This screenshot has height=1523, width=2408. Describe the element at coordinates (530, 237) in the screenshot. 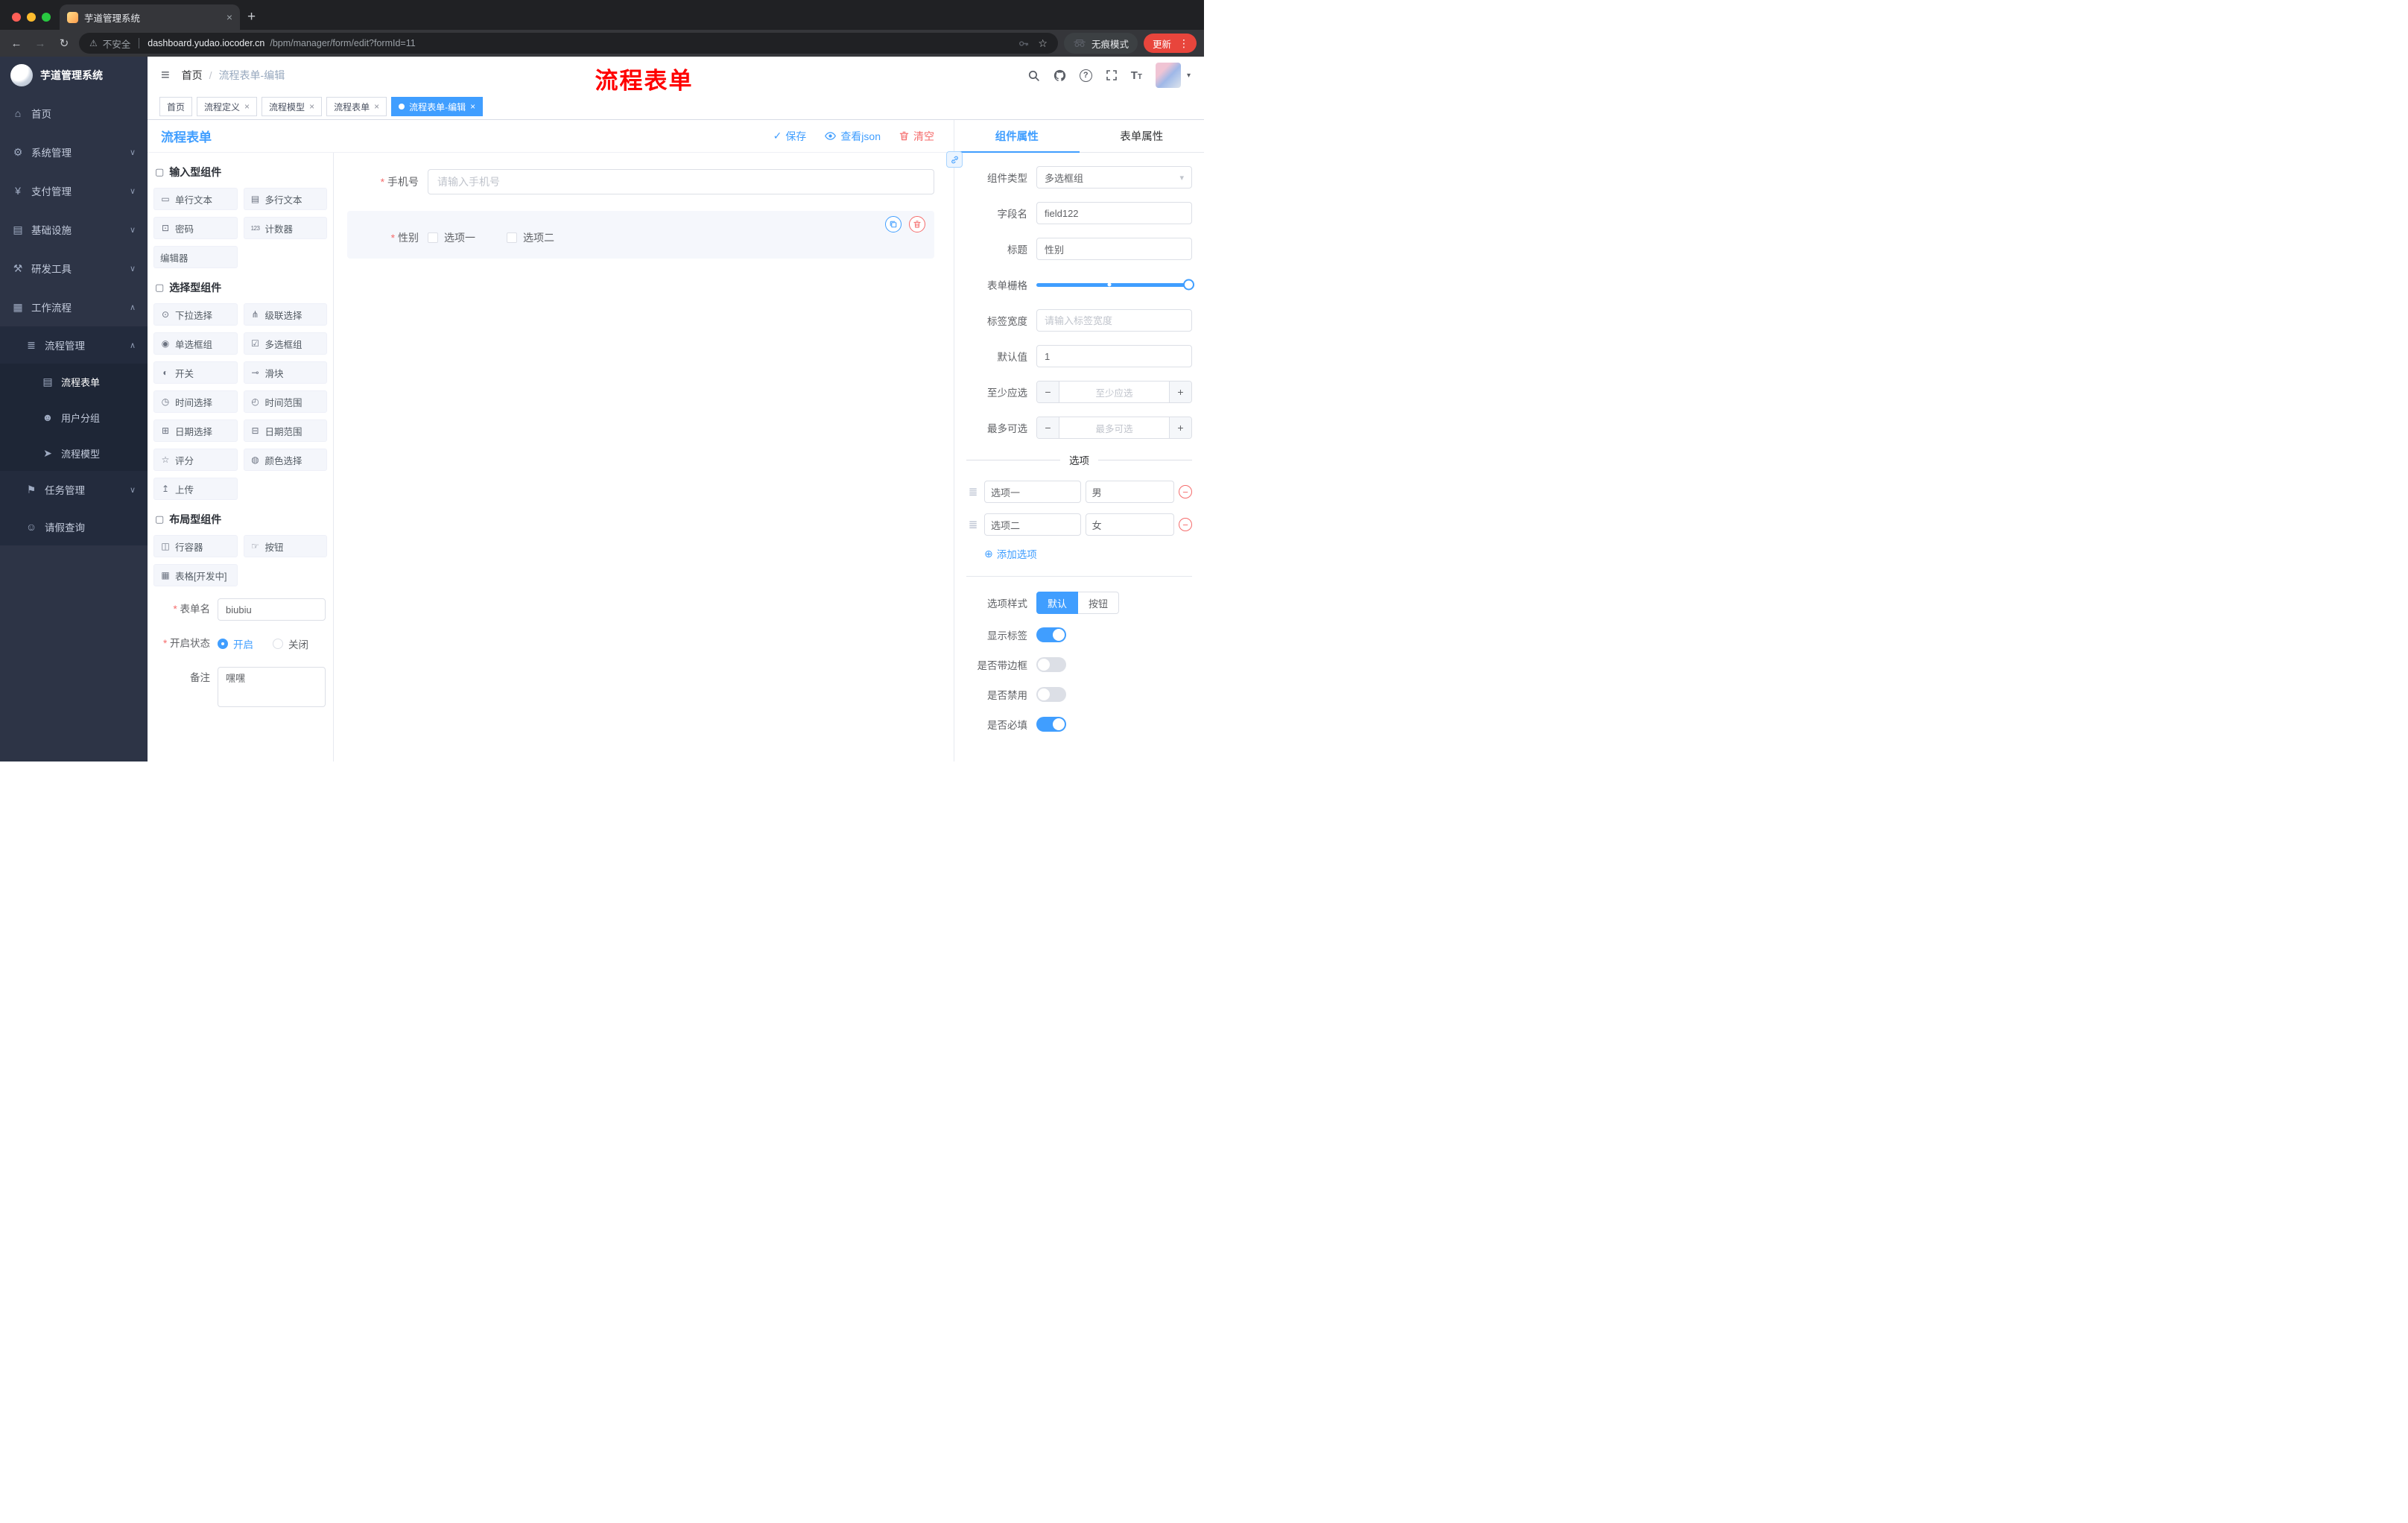

I see `checkbox-option-2: 选项二` at that location.